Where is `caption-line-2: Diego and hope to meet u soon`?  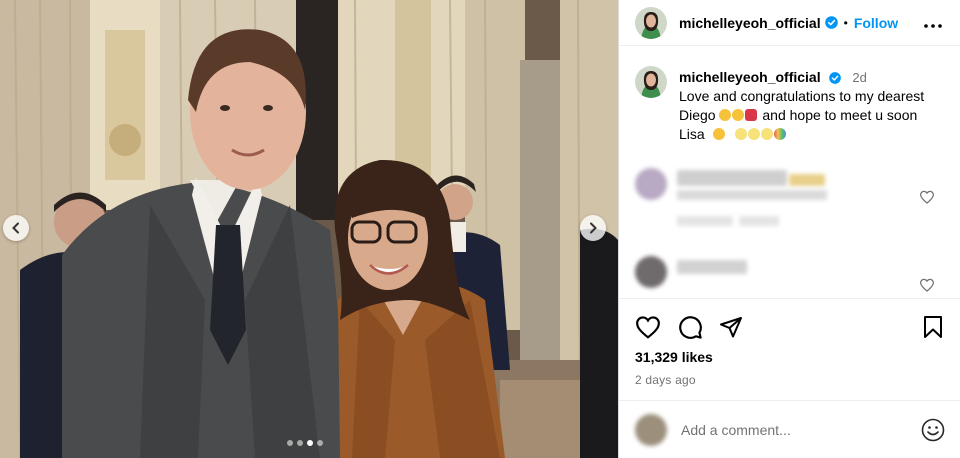 caption-line-2: Diego and hope to meet u soon is located at coordinates (812, 115).